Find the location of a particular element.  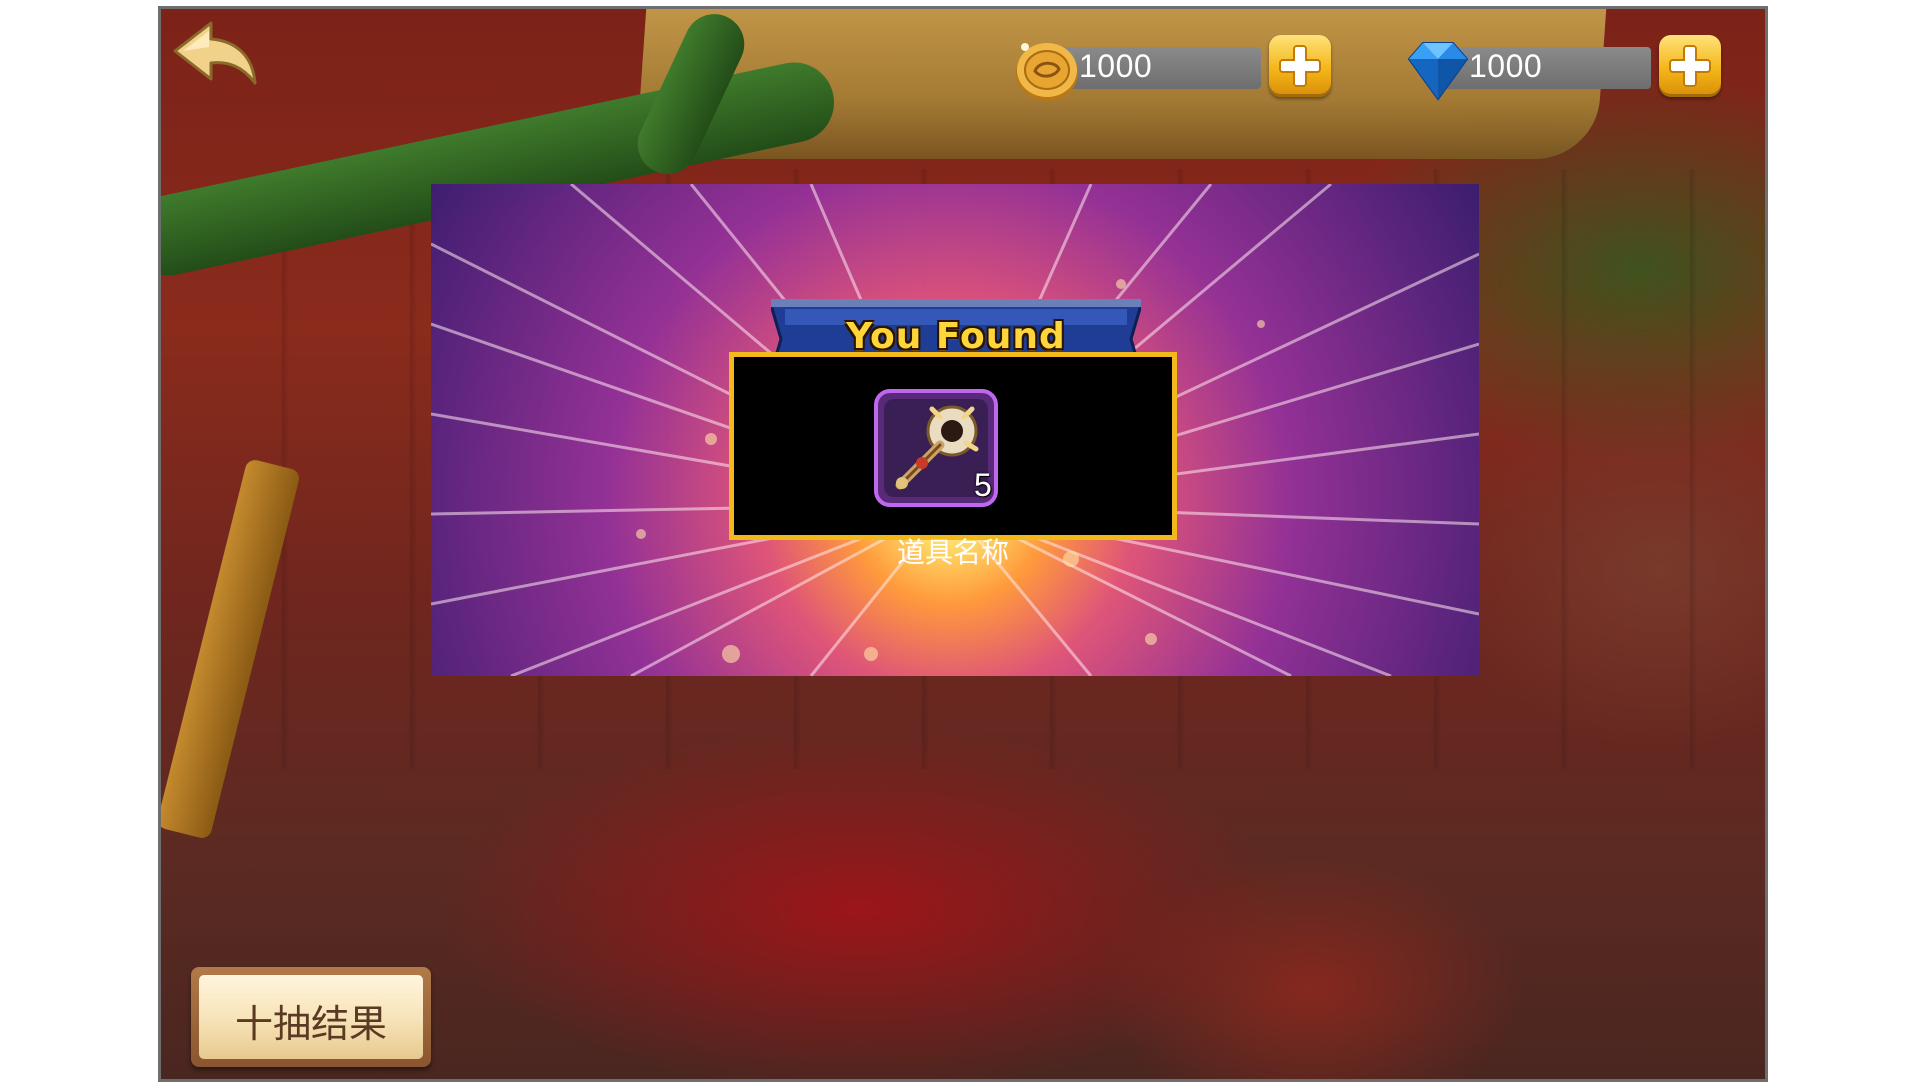

you-found-text: You Found is located at coordinates (956, 336).